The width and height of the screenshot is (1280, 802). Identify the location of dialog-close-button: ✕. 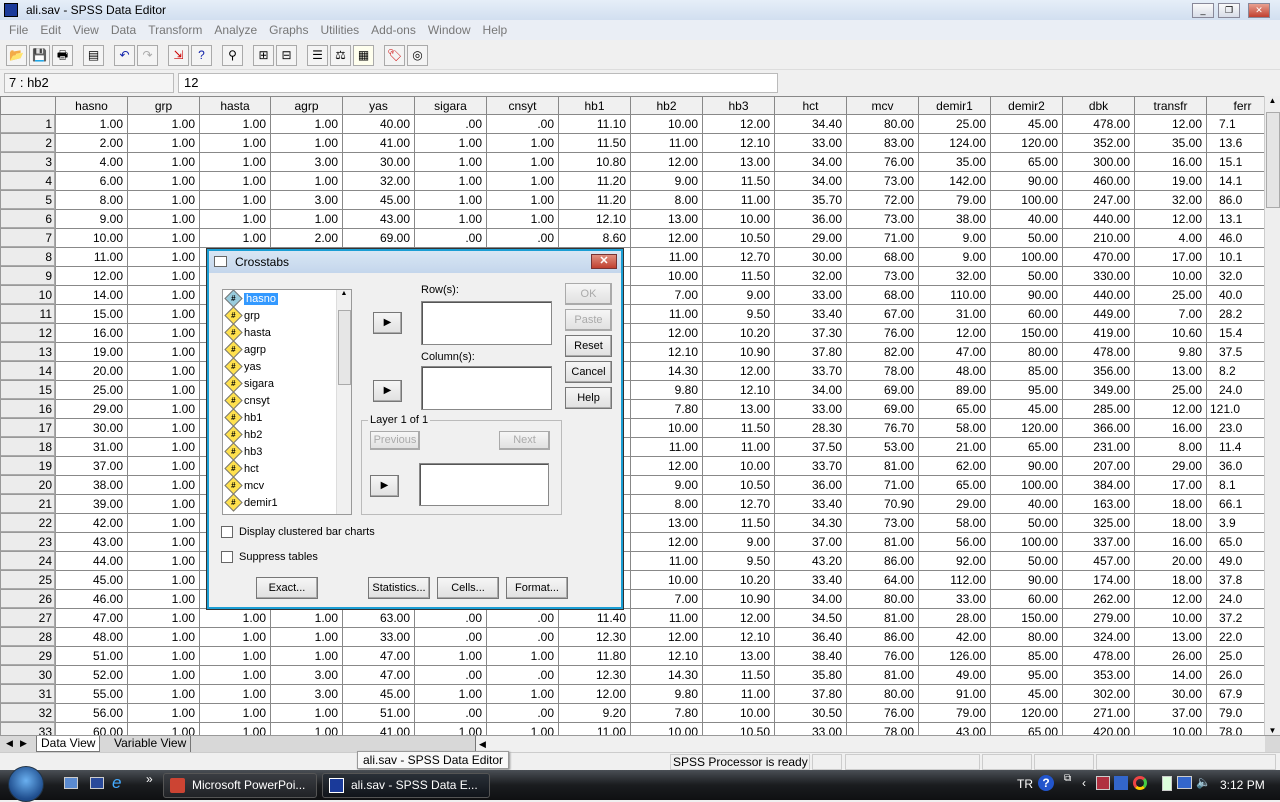
(604, 261).